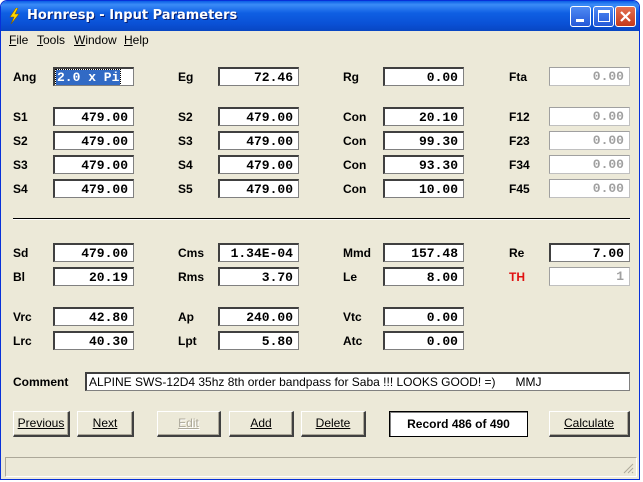 The image size is (643, 482). Describe the element at coordinates (321, 219) in the screenshot. I see `section-divider` at that location.